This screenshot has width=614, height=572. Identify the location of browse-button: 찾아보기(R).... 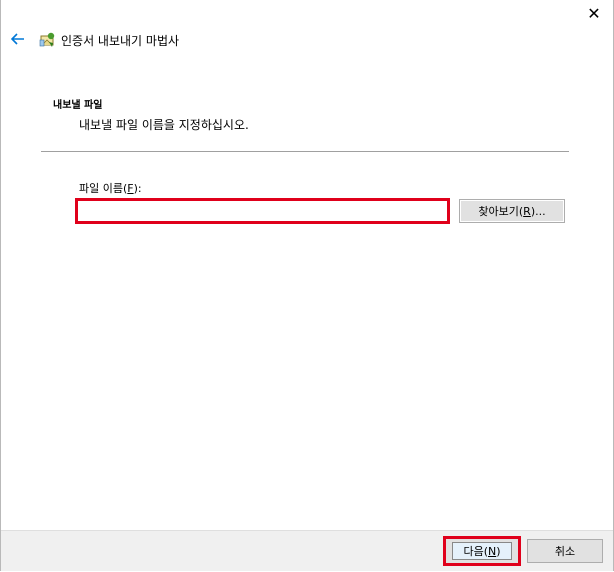
(512, 211).